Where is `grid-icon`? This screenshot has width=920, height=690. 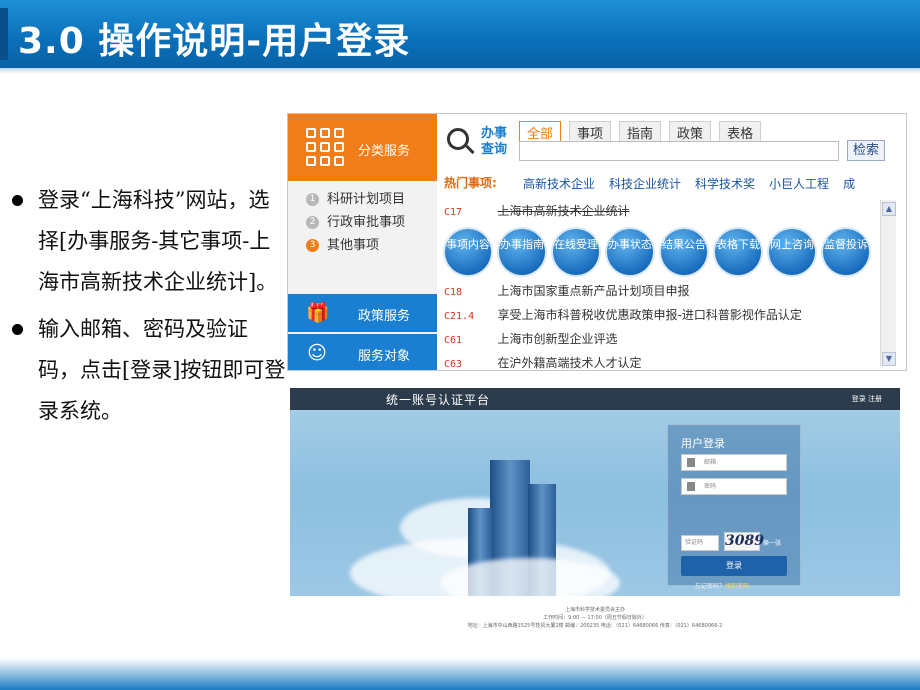
grid-icon is located at coordinates (325, 147).